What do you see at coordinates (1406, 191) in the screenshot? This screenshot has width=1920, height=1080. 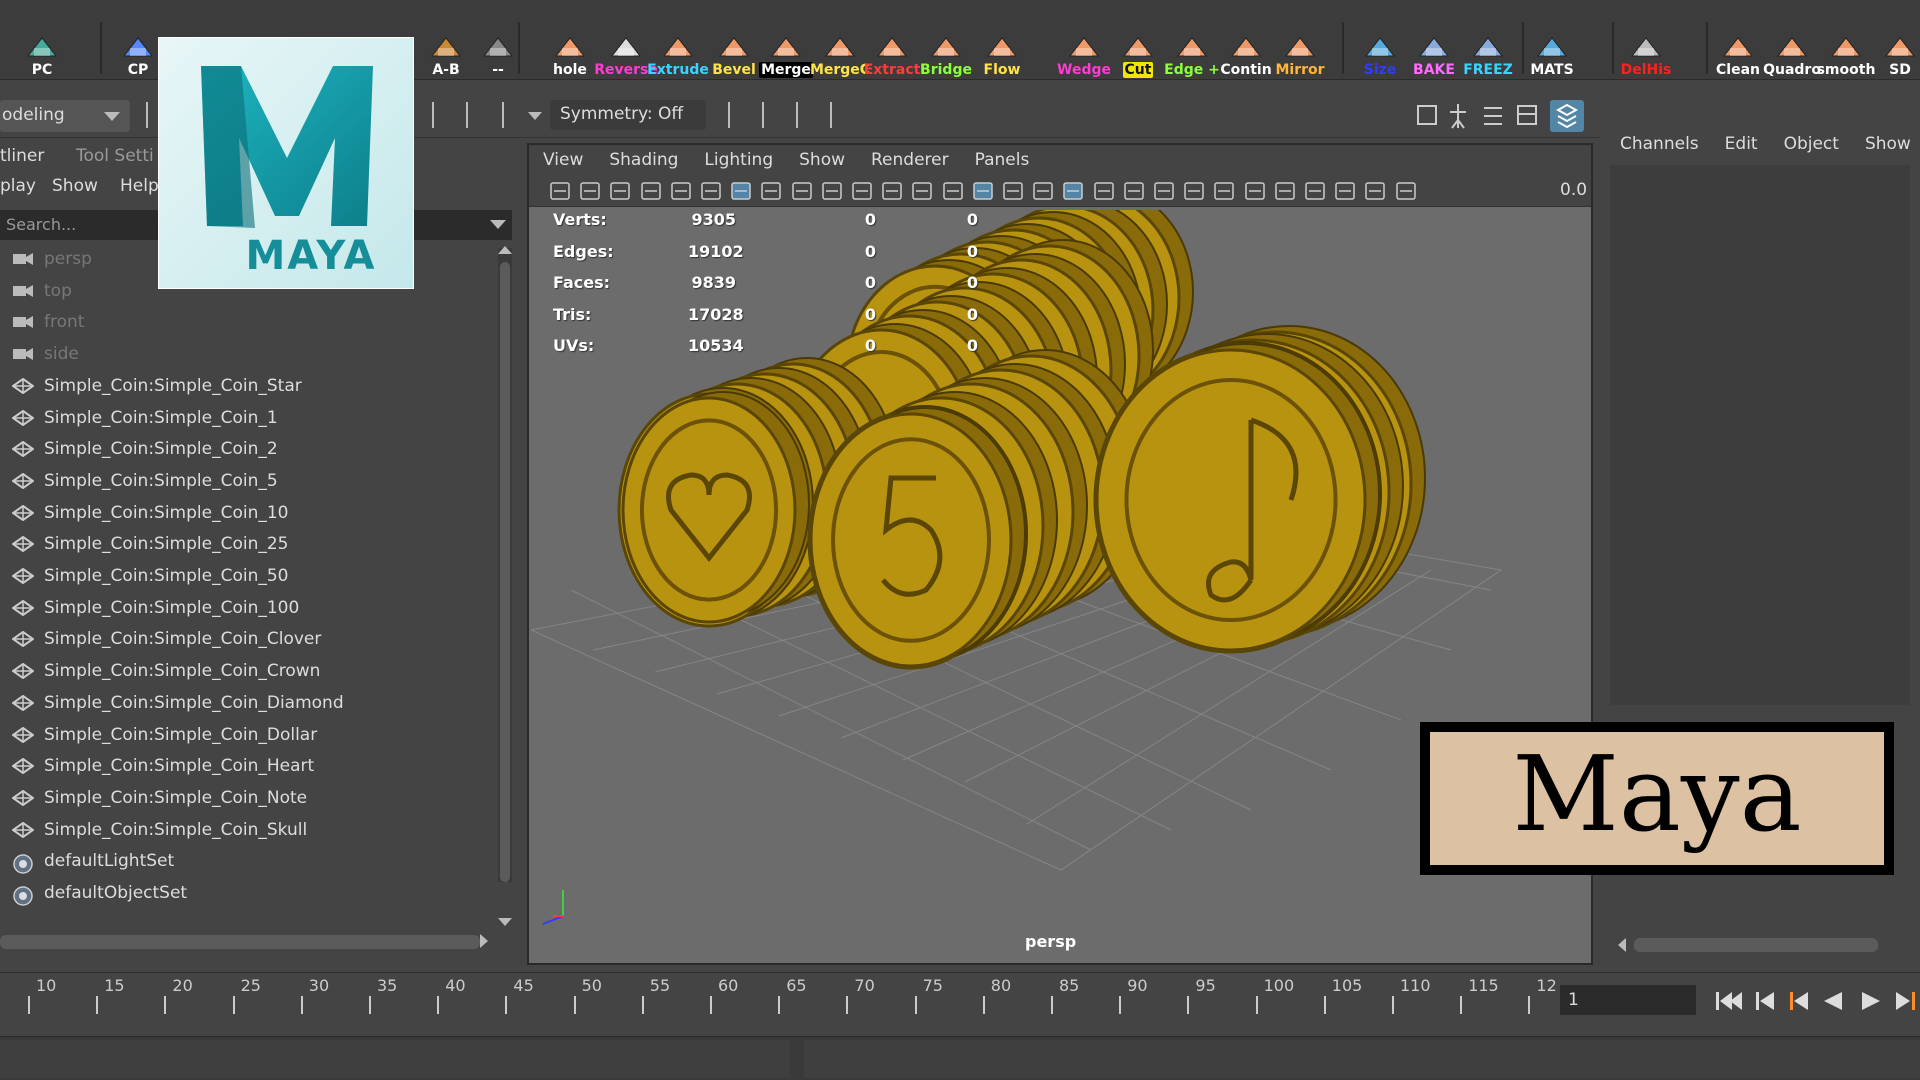 I see `exposure-icon` at bounding box center [1406, 191].